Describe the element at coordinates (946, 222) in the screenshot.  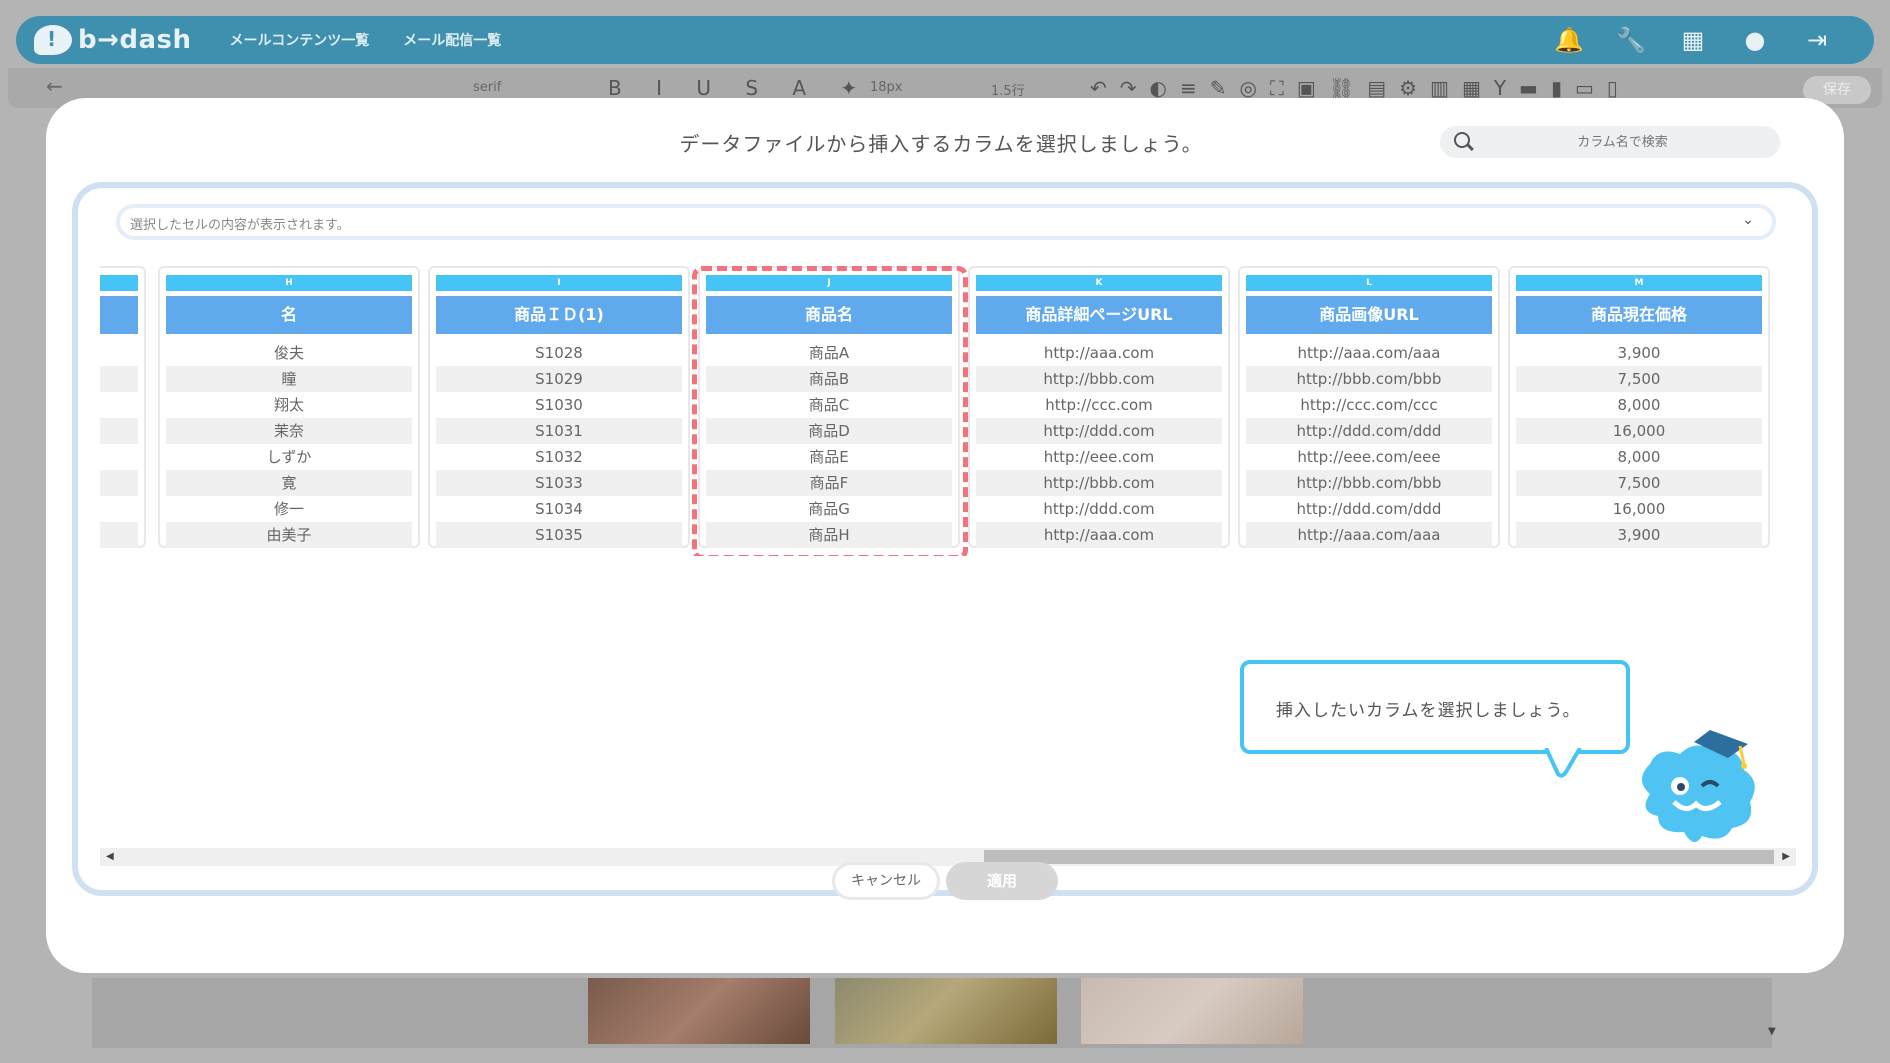
I see `cell-content-preview: 選択したセルの内容が表示されます。 ⌄` at that location.